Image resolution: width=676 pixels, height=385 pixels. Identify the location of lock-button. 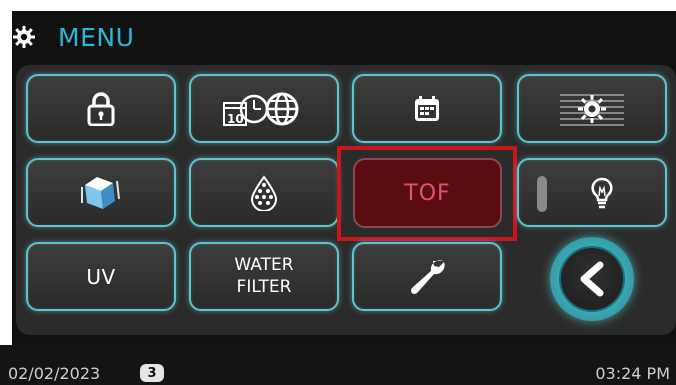
(101, 108).